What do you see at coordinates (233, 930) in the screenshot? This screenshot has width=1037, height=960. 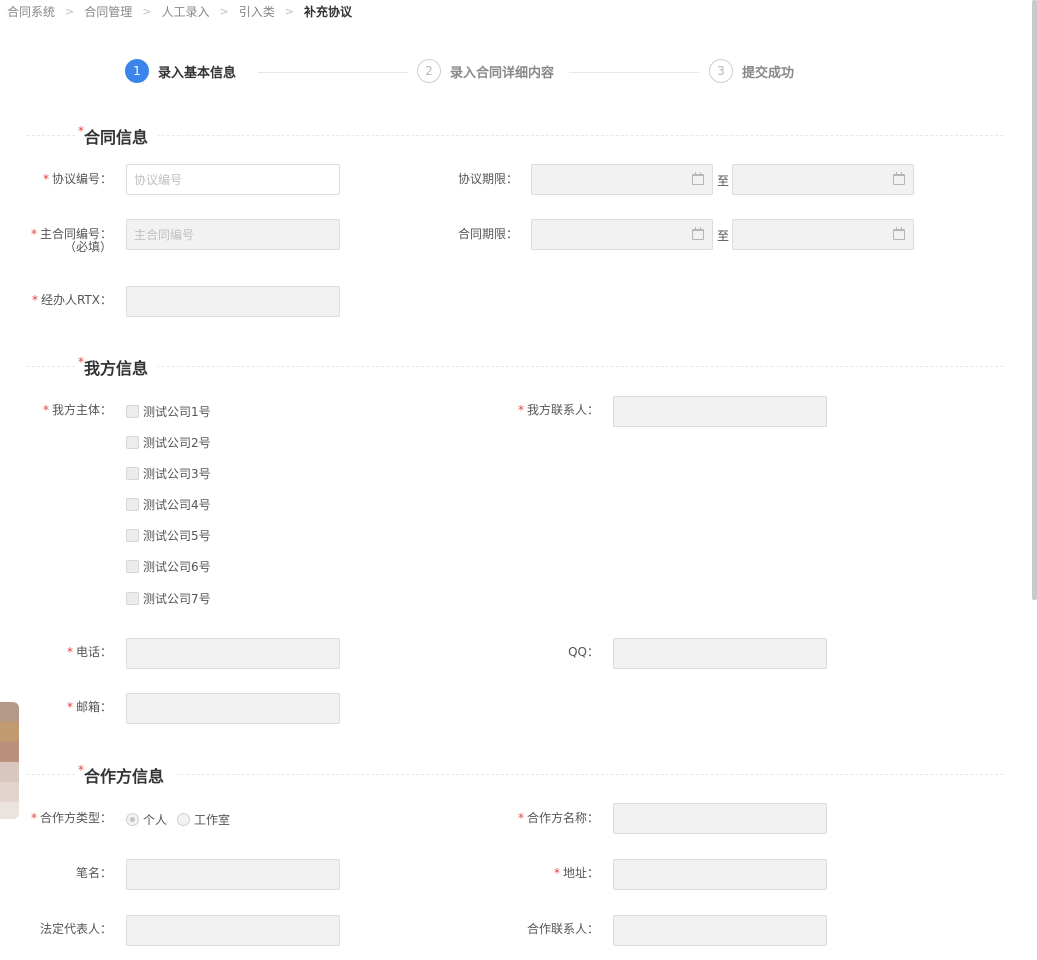 I see `legal-rep-input` at bounding box center [233, 930].